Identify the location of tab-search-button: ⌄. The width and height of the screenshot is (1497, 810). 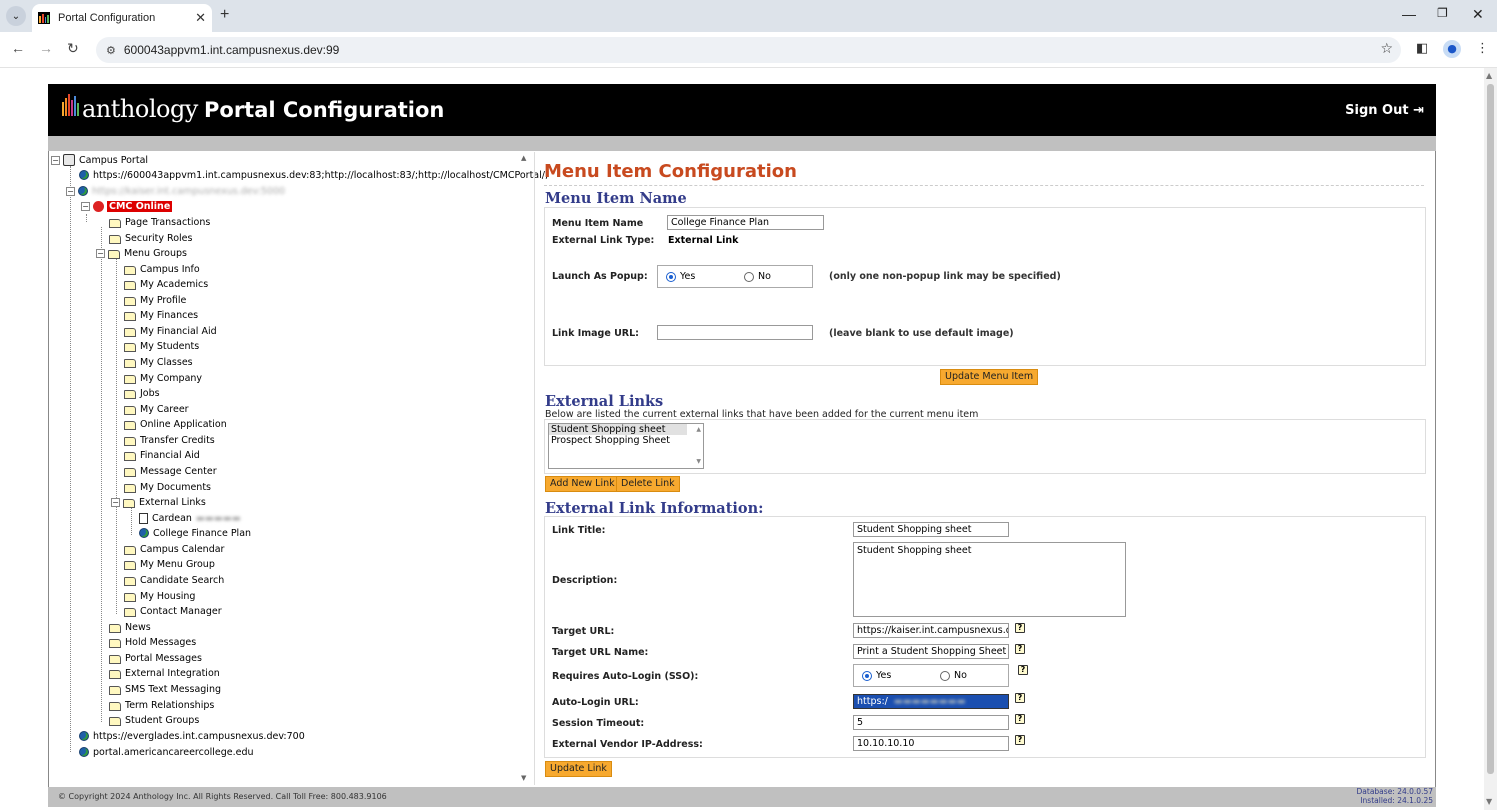
(16, 16).